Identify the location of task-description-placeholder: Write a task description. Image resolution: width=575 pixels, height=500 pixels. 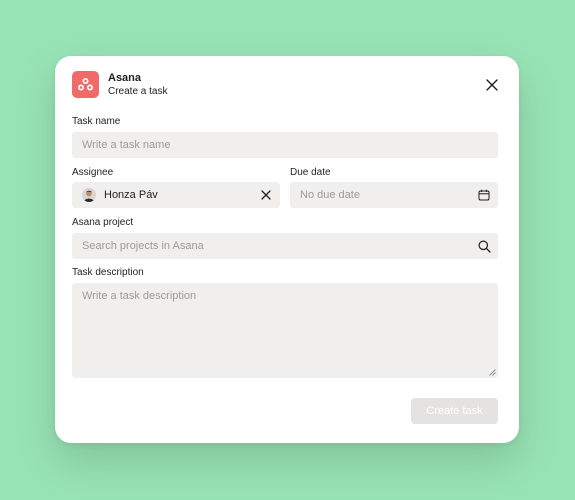
(139, 296).